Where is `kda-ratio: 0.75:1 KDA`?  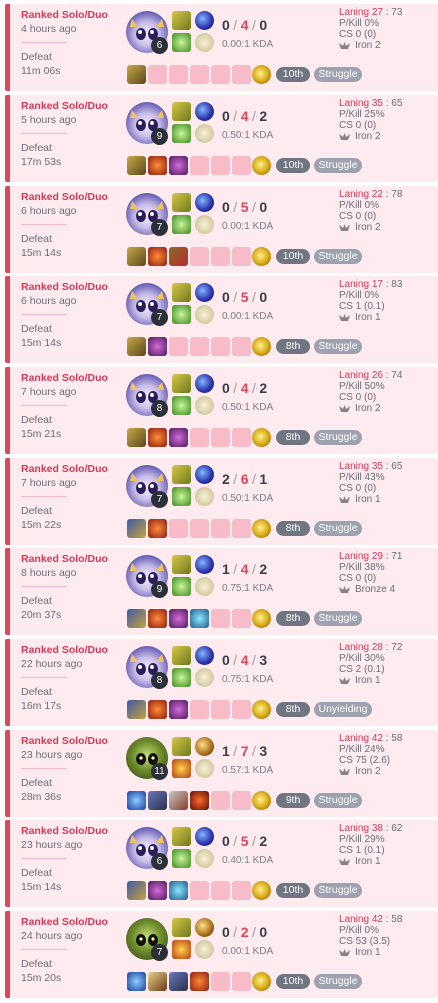
kda-ratio: 0.75:1 KDA is located at coordinates (248, 588).